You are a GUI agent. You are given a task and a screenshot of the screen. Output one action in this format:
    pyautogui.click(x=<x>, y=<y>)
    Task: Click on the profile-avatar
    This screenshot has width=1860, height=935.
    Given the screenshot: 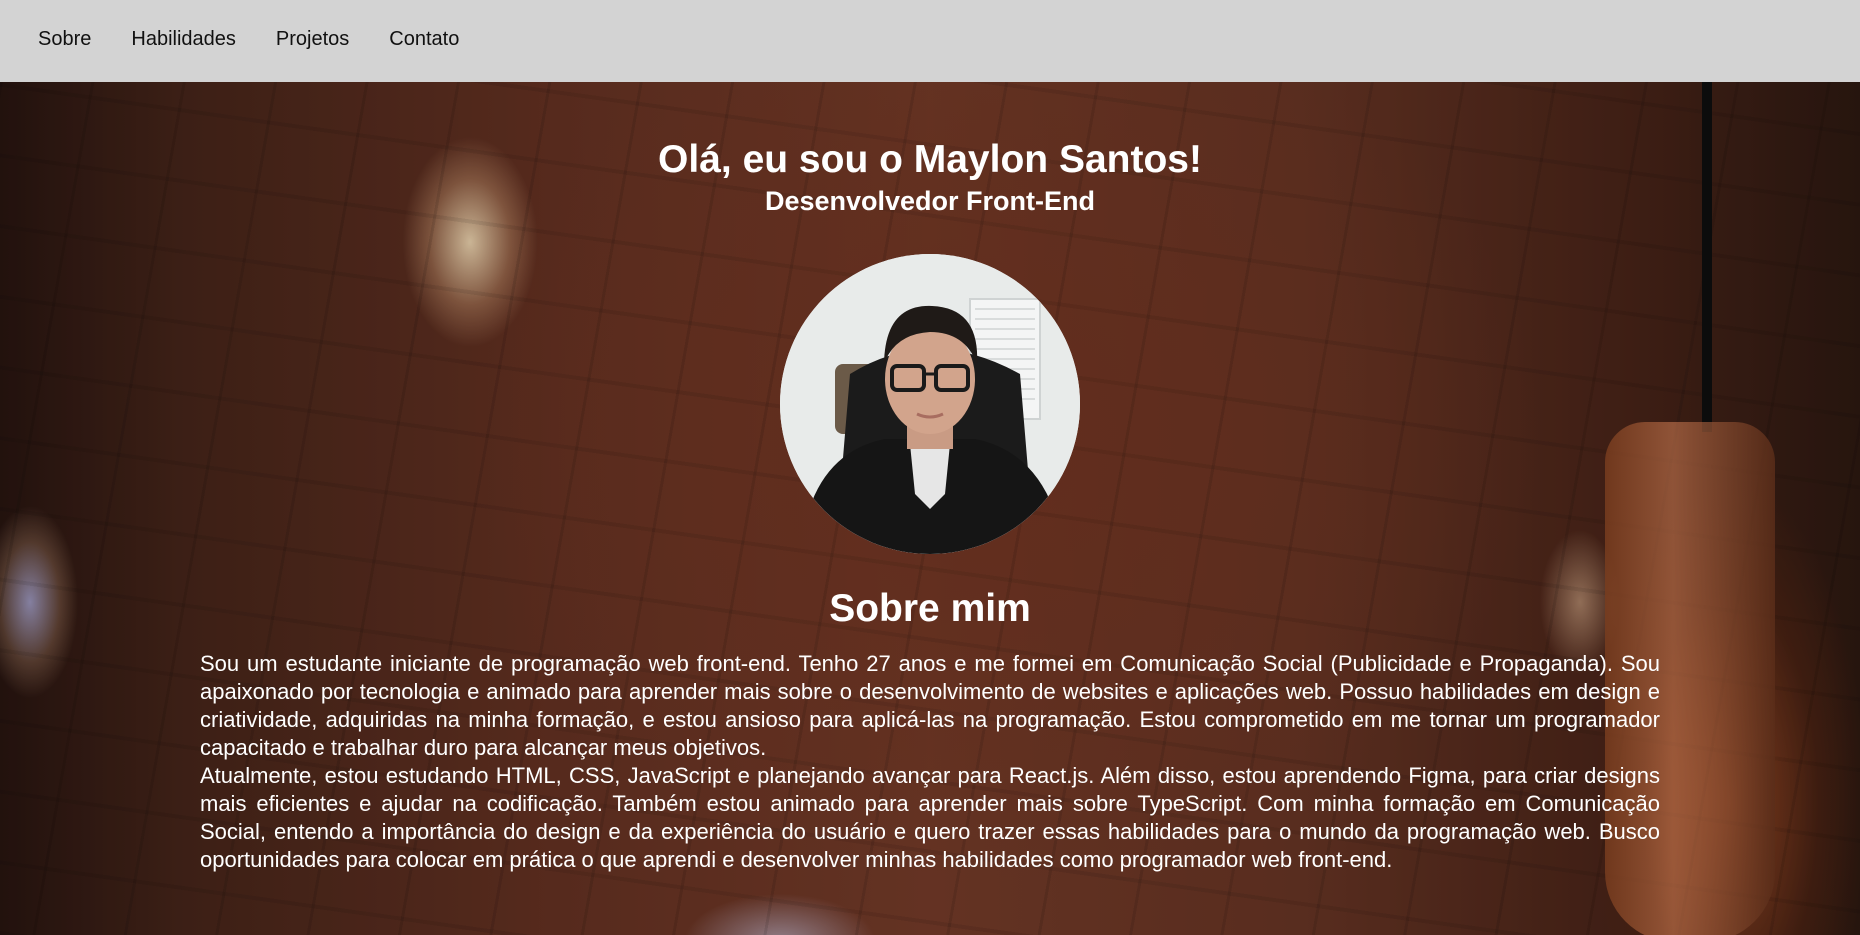 What is the action you would take?
    pyautogui.click(x=930, y=404)
    